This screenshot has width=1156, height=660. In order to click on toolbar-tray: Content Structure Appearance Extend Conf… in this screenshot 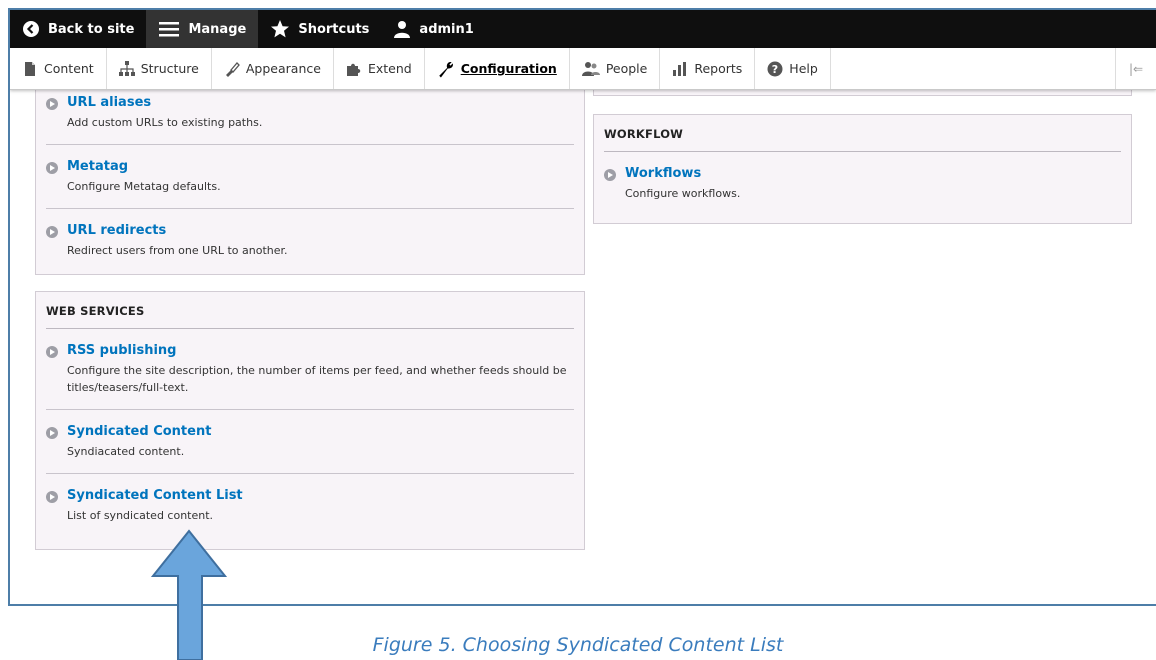, I will do `click(583, 69)`.